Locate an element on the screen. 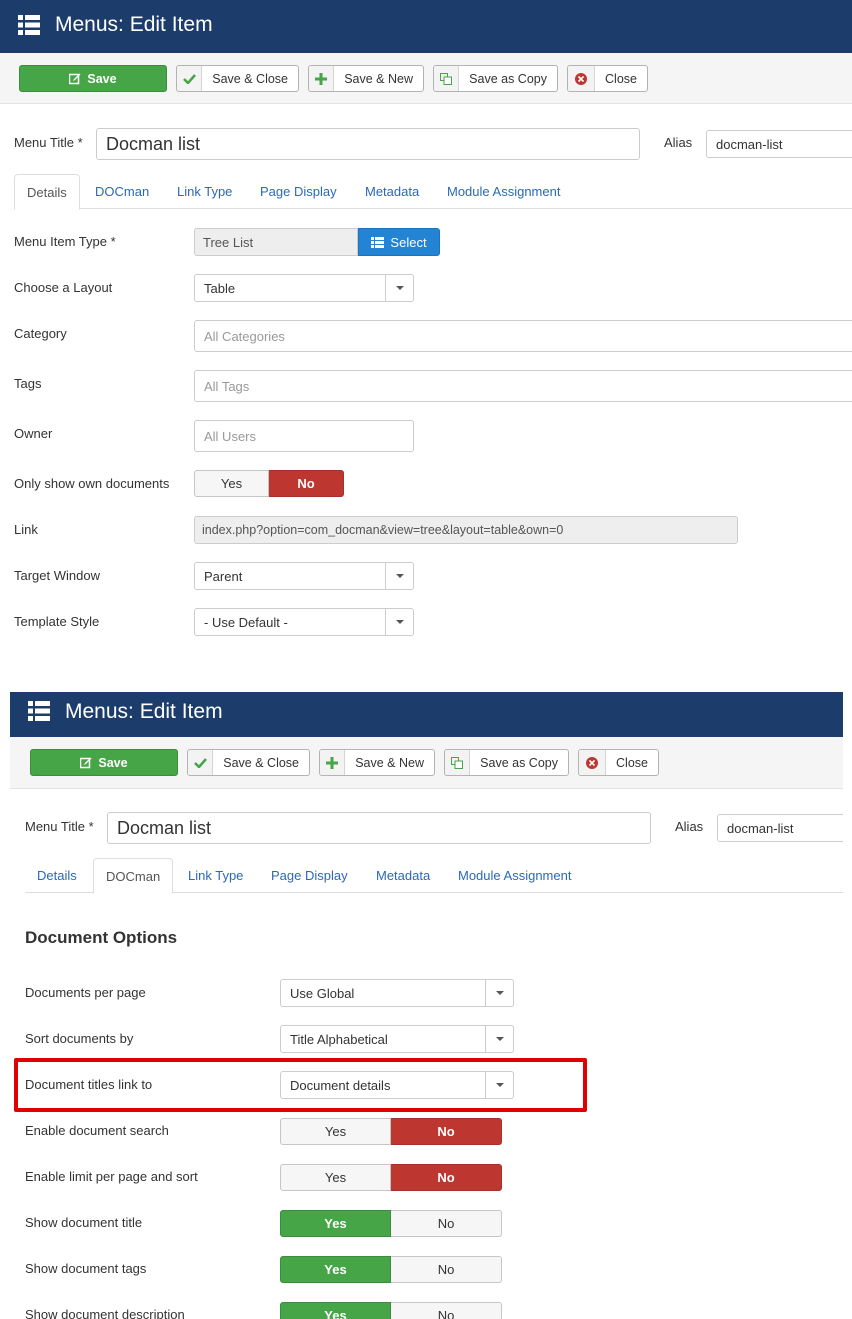 Image resolution: width=852 pixels, height=1319 pixels. link-label: Link is located at coordinates (26, 529).